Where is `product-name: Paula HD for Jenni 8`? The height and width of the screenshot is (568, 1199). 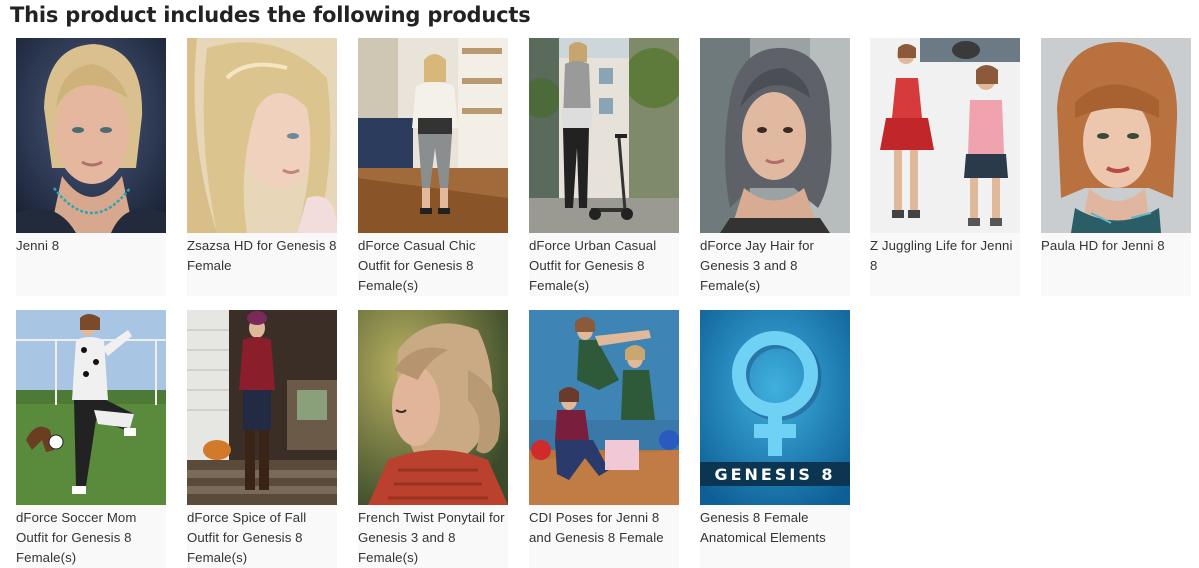 product-name: Paula HD for Jenni 8 is located at coordinates (1116, 244).